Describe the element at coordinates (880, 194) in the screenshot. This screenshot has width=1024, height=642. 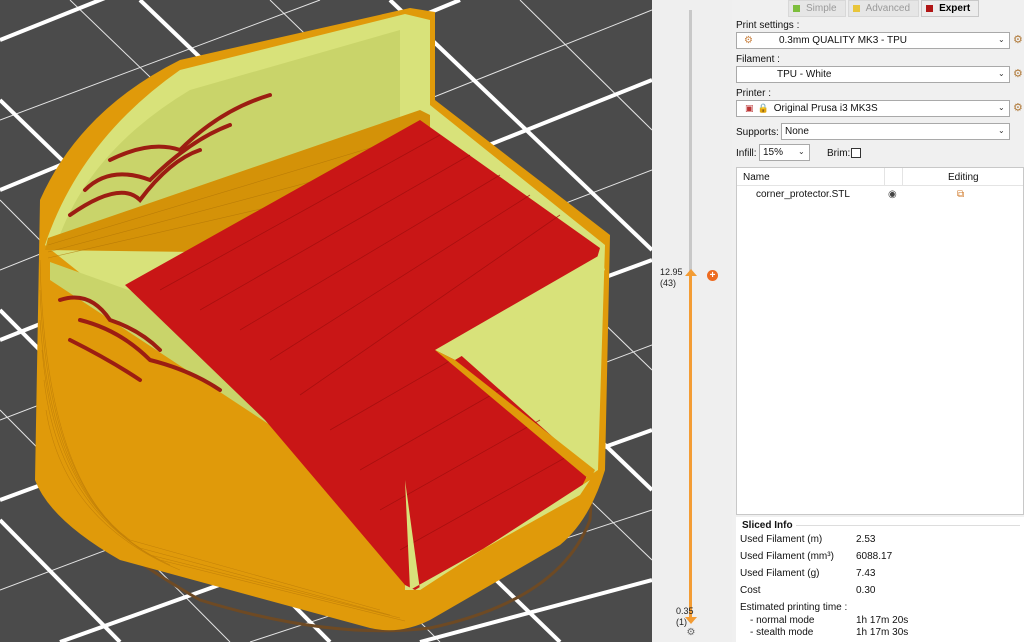
I see `list-item: corner_protector.STL ◉ ⧉` at that location.